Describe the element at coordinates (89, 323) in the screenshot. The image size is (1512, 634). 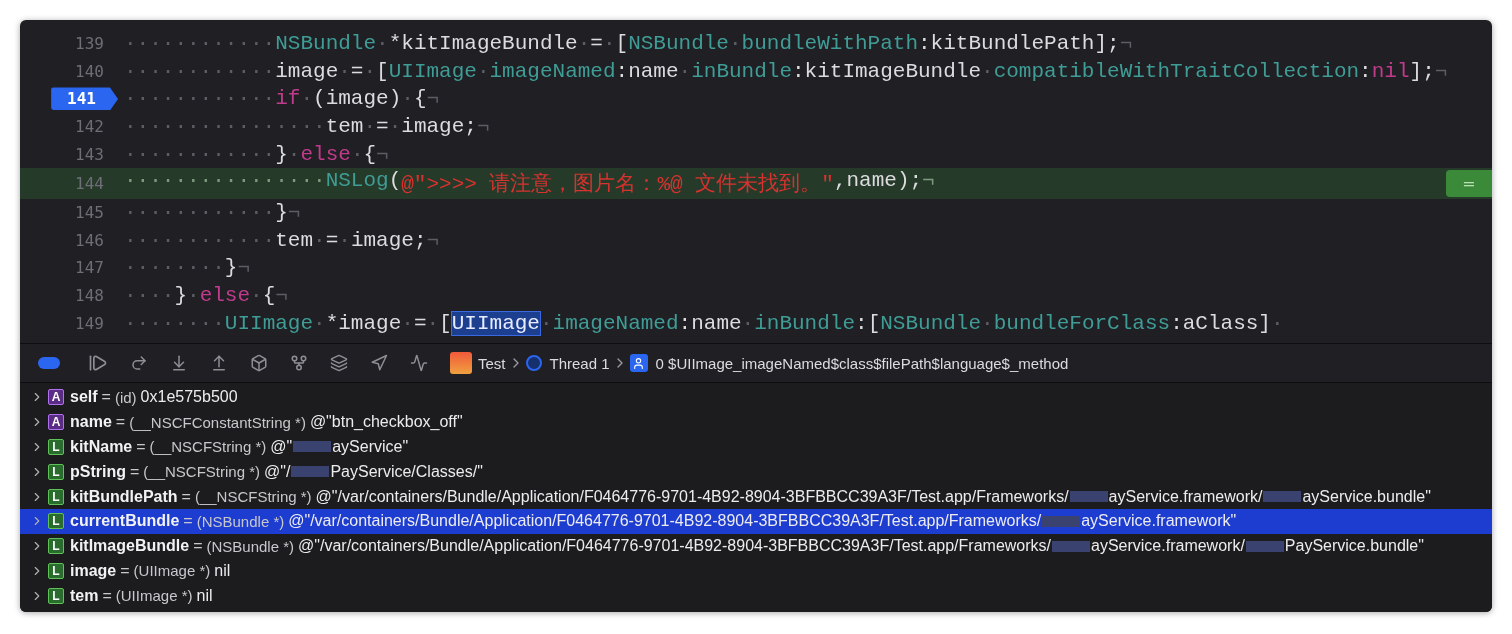
I see `line-number: 149` at that location.